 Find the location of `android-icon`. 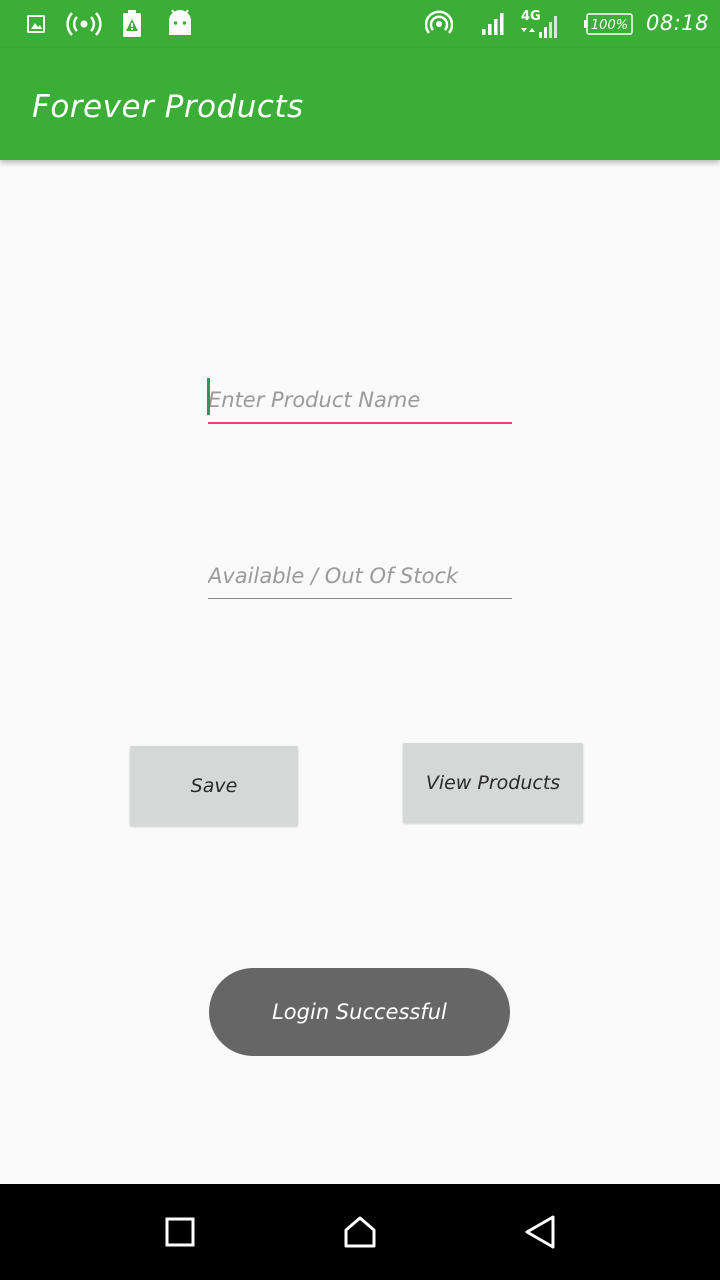

android-icon is located at coordinates (180, 24).